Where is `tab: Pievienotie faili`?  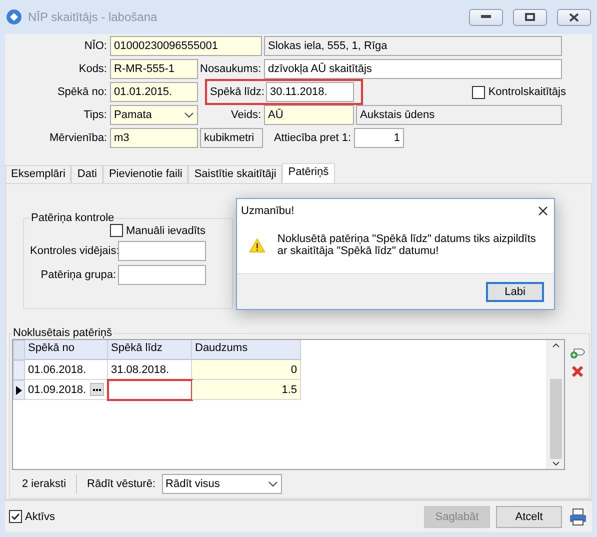
tab: Pievienotie faili is located at coordinates (145, 174).